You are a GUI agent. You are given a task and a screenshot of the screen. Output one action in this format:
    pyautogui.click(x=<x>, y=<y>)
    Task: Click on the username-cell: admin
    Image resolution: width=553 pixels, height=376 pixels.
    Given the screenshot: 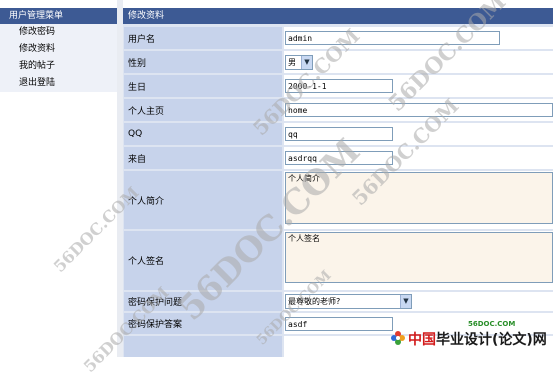 What is the action you would take?
    pyautogui.click(x=418, y=38)
    